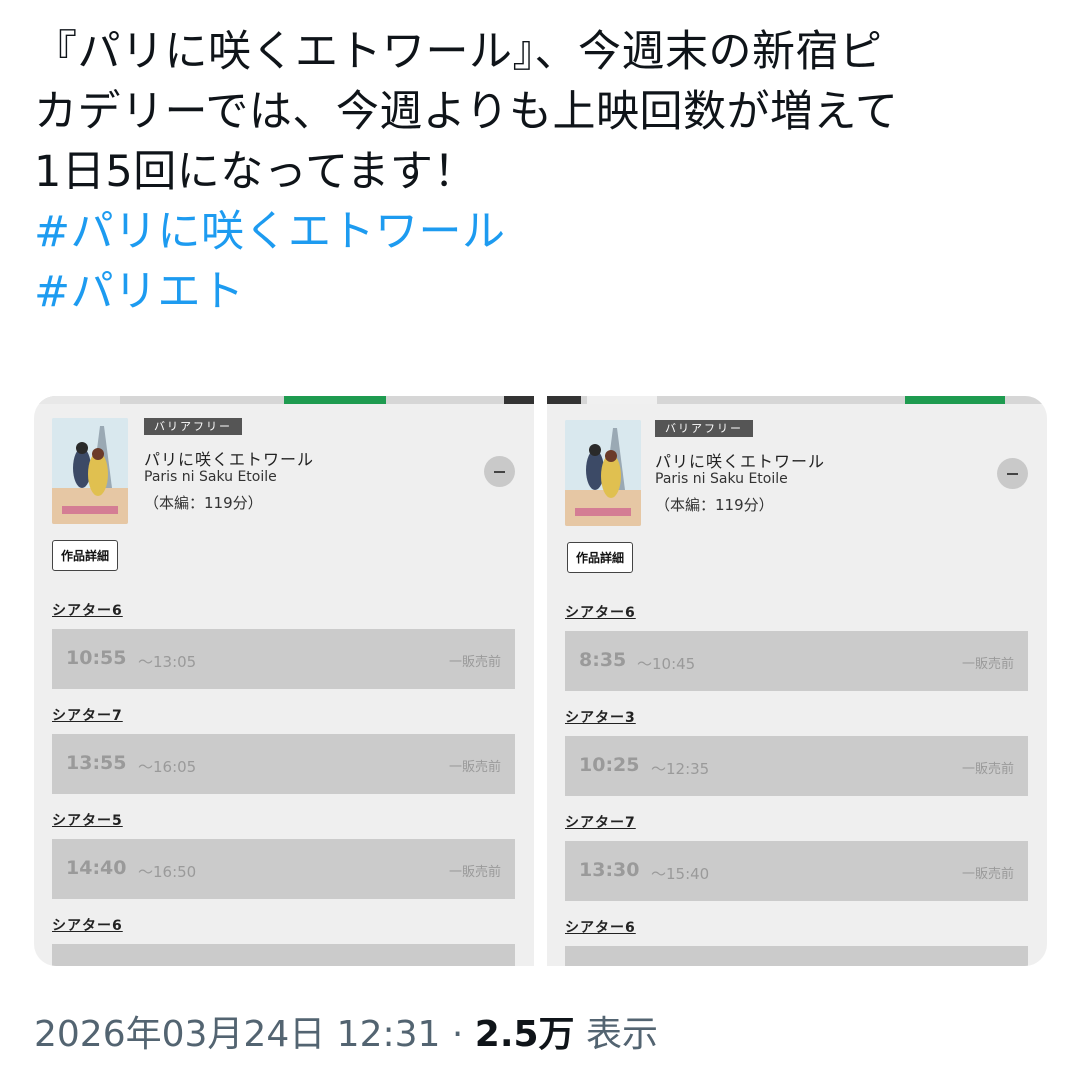  Describe the element at coordinates (680, 769) in the screenshot. I see `end-time: 〜12:35` at that location.